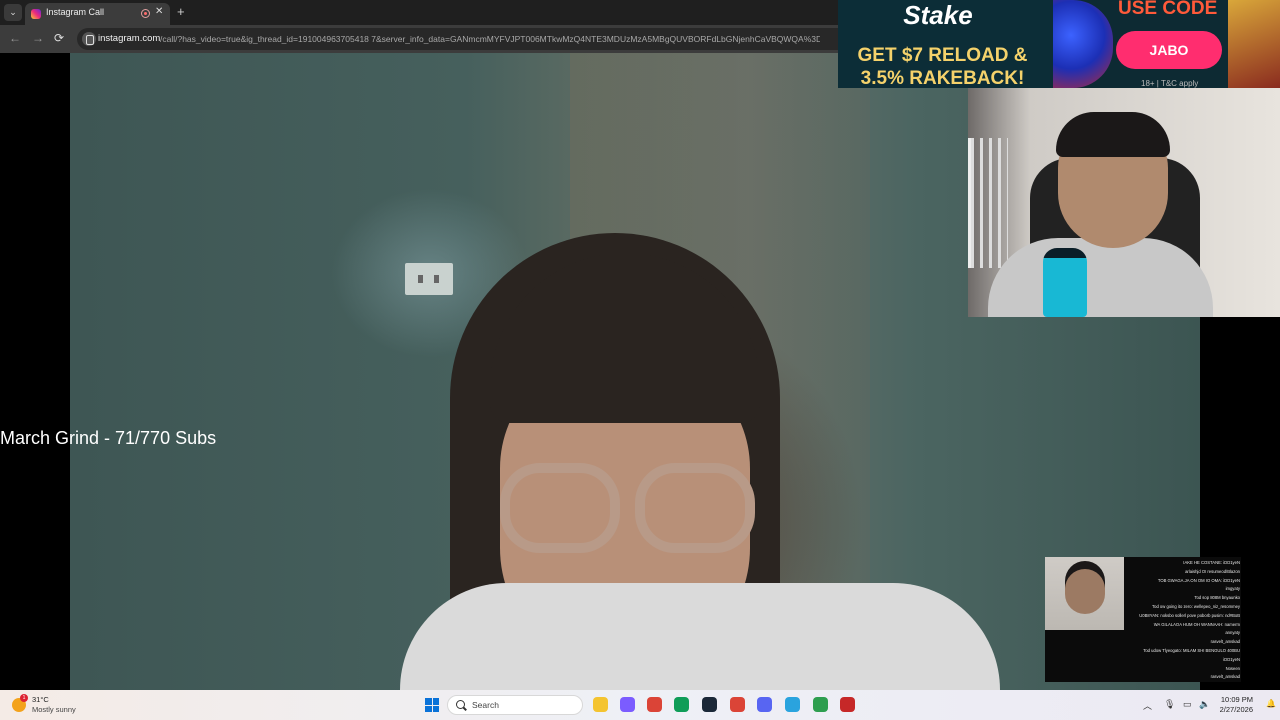  What do you see at coordinates (942, 78) in the screenshot?
I see `ad-headline-line2: 3.5% RAKEBACK!` at bounding box center [942, 78].